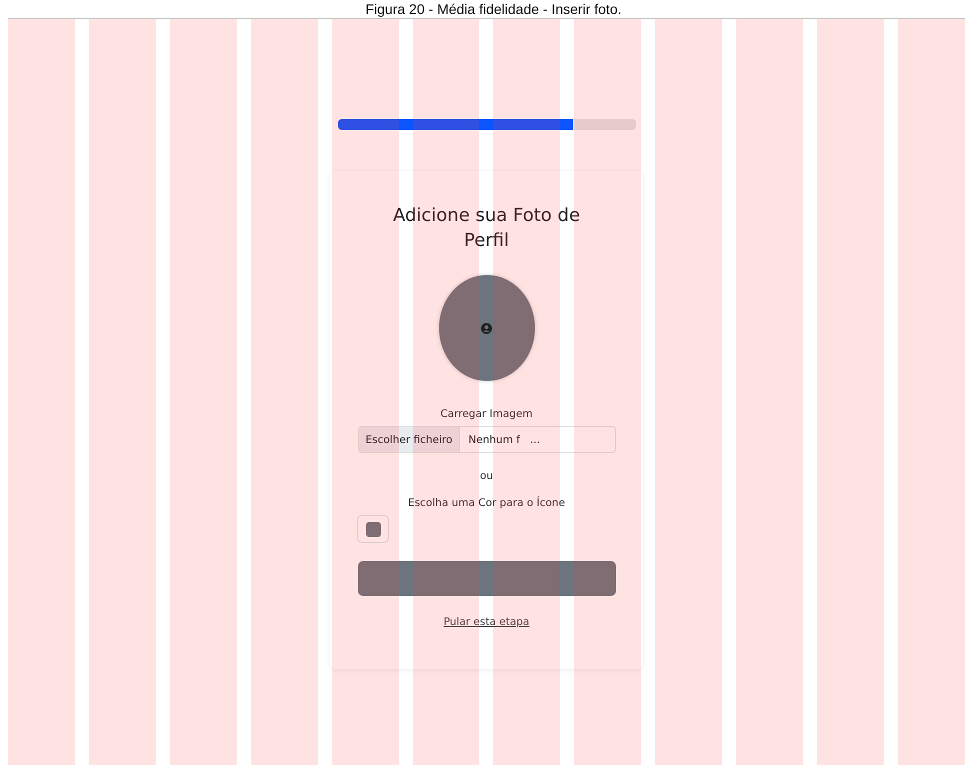  I want to click on figure-caption: Figura 20 - Média fidelidade - Inserir foto., so click(493, 9).